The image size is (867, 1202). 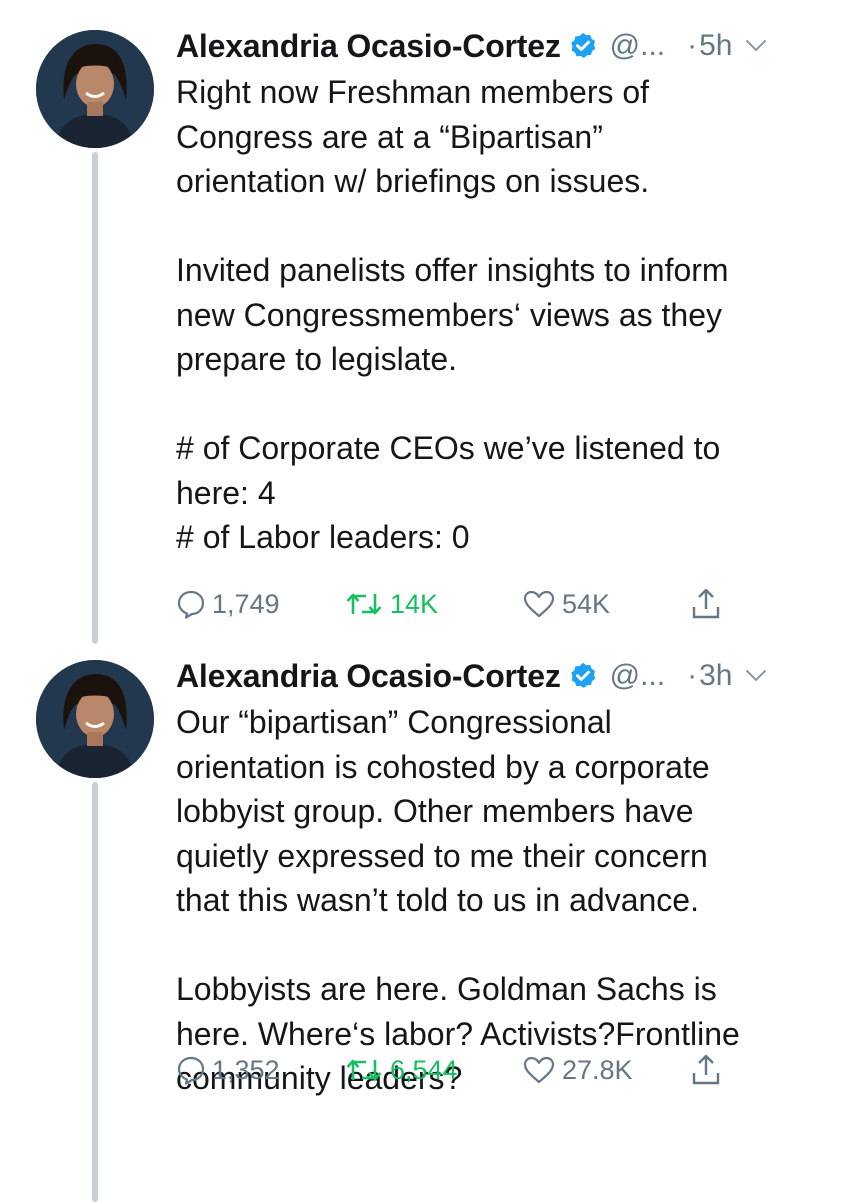 I want to click on text-line: orientation is cohosted by a corporate, so click(x=443, y=766).